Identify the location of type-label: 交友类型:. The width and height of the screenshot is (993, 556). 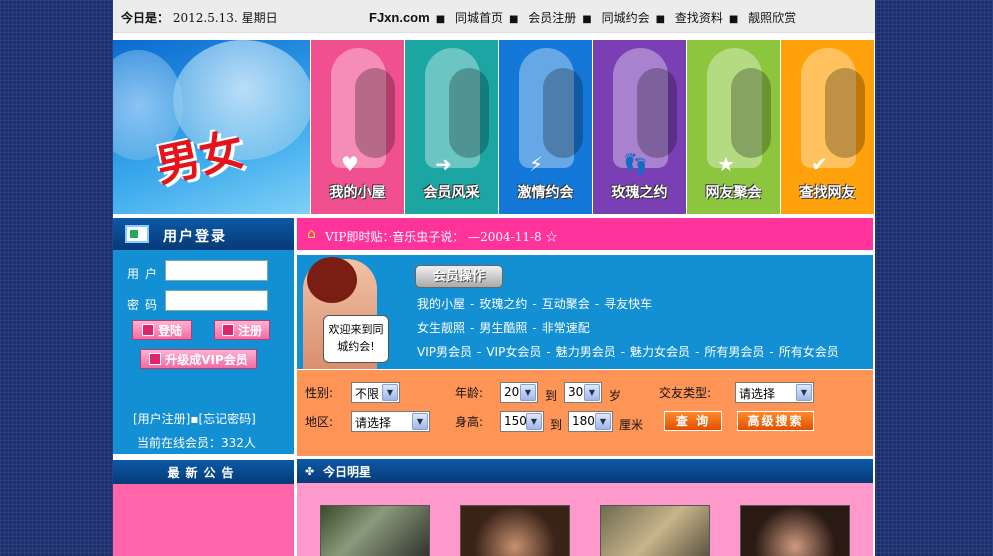
(685, 393).